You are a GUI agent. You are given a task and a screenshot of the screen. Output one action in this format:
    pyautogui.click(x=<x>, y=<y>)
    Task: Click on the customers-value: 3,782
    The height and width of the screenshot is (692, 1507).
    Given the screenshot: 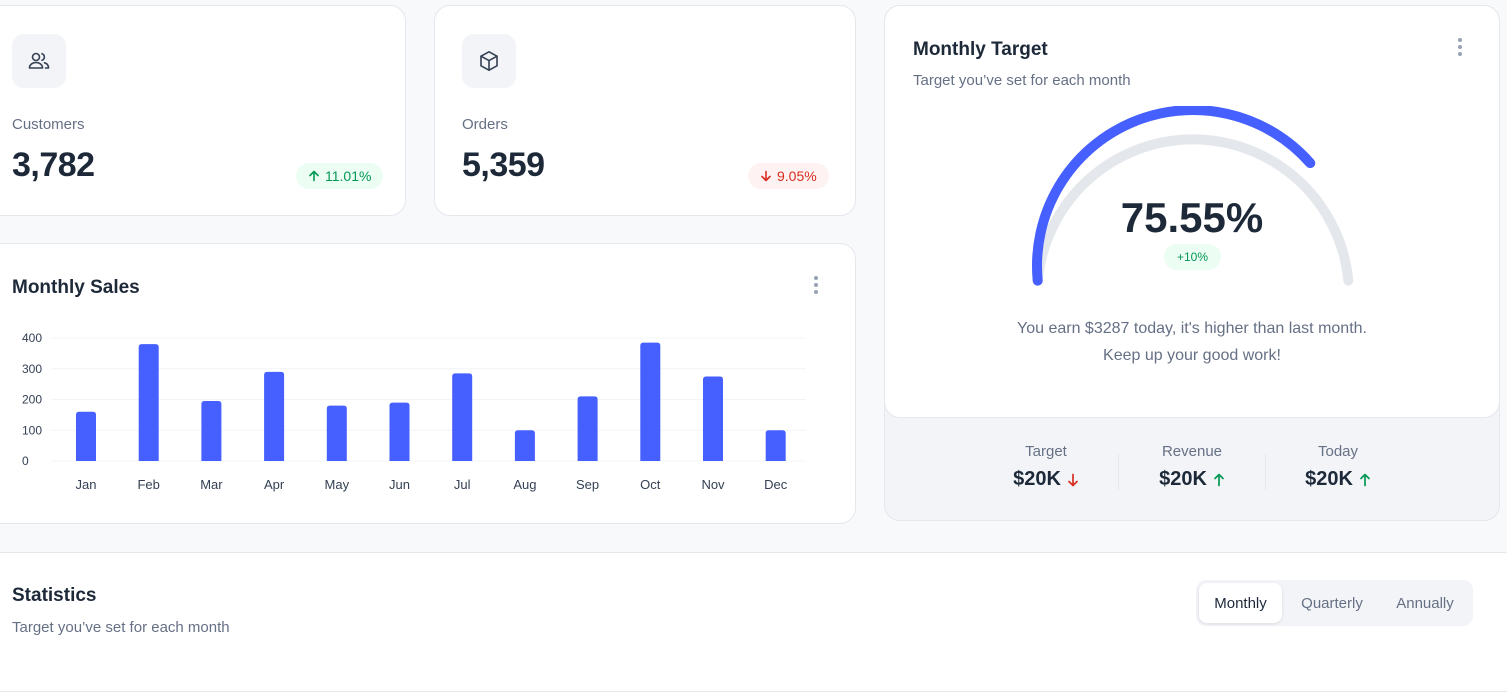 What is the action you would take?
    pyautogui.click(x=53, y=165)
    